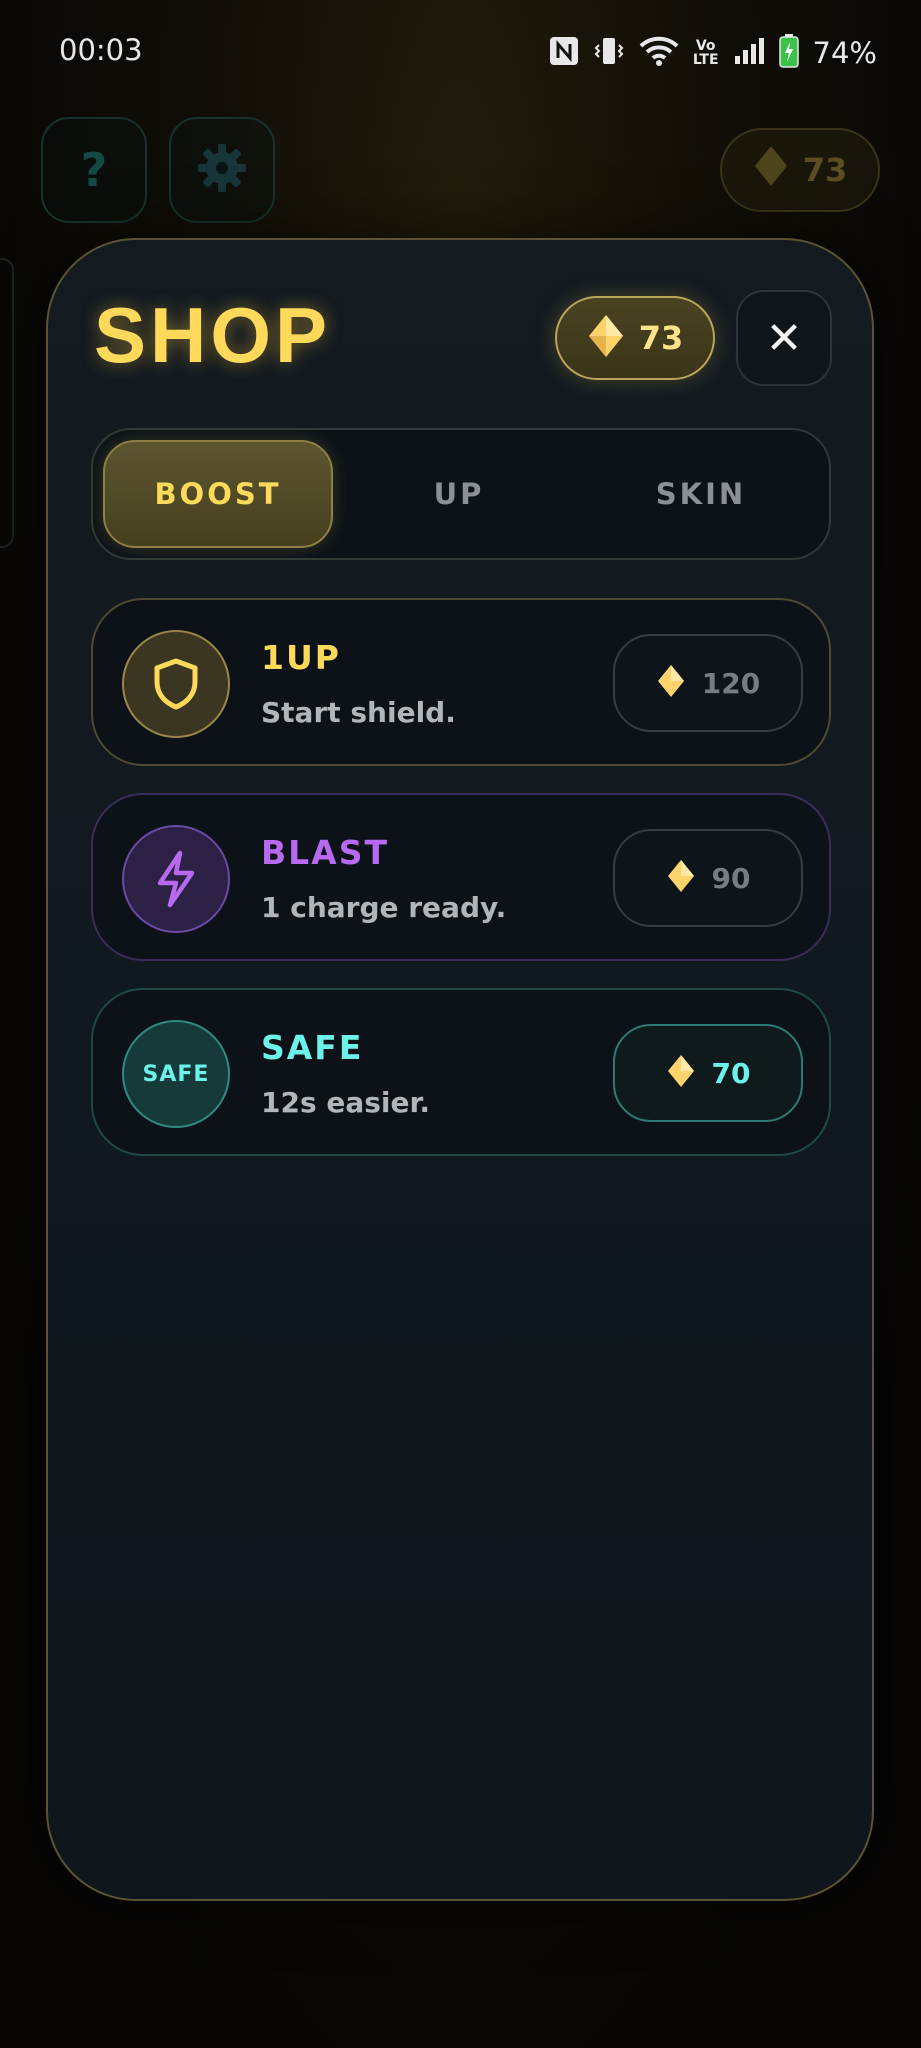  I want to click on item-name: SAFE, so click(312, 1047).